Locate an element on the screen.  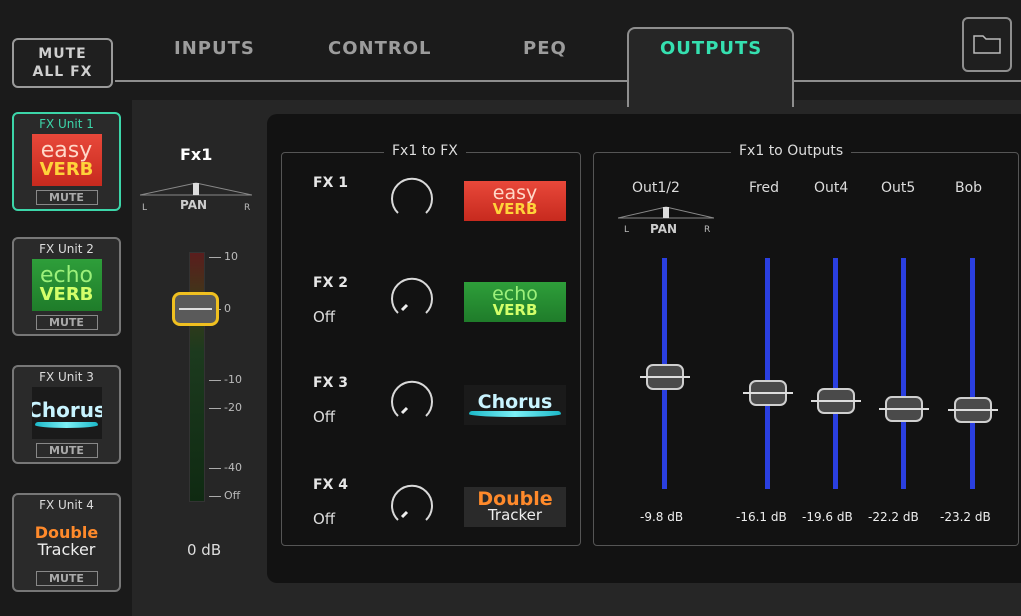
fx1-channel-title: Fx1 is located at coordinates (196, 154).